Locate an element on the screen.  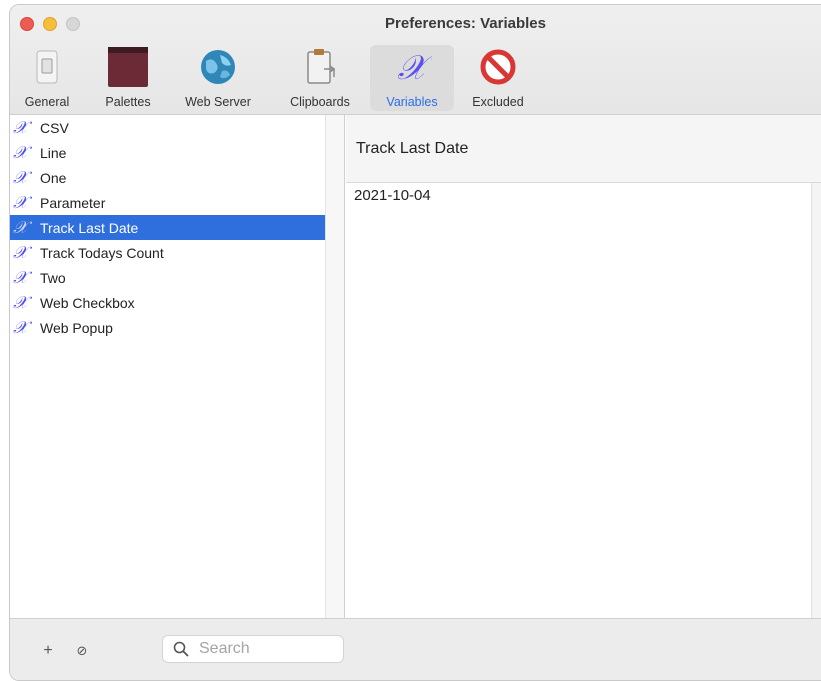
toolbar-clipboards: Clipboards is located at coordinates (320, 78).